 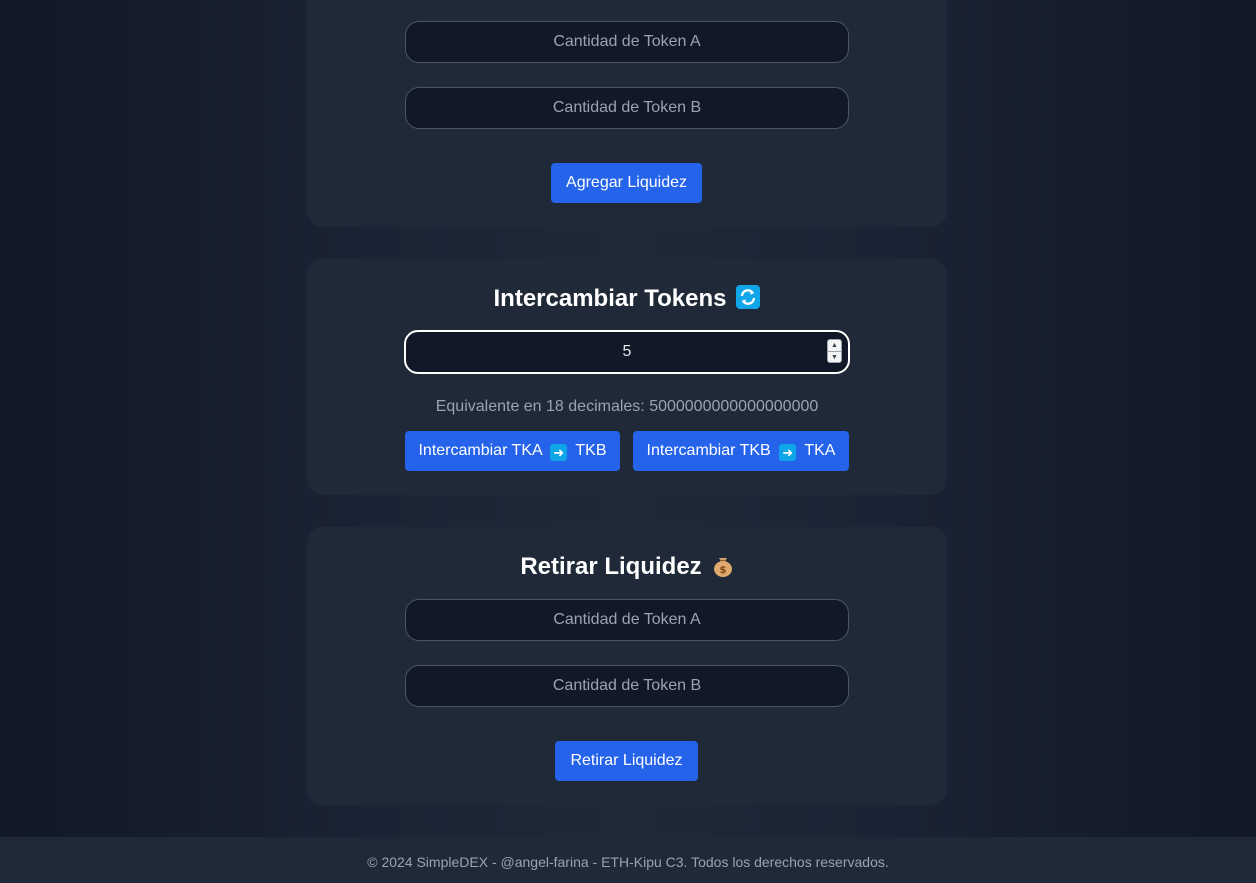 I want to click on swap-a-from-label: Intercambiar TKA, so click(x=480, y=450).